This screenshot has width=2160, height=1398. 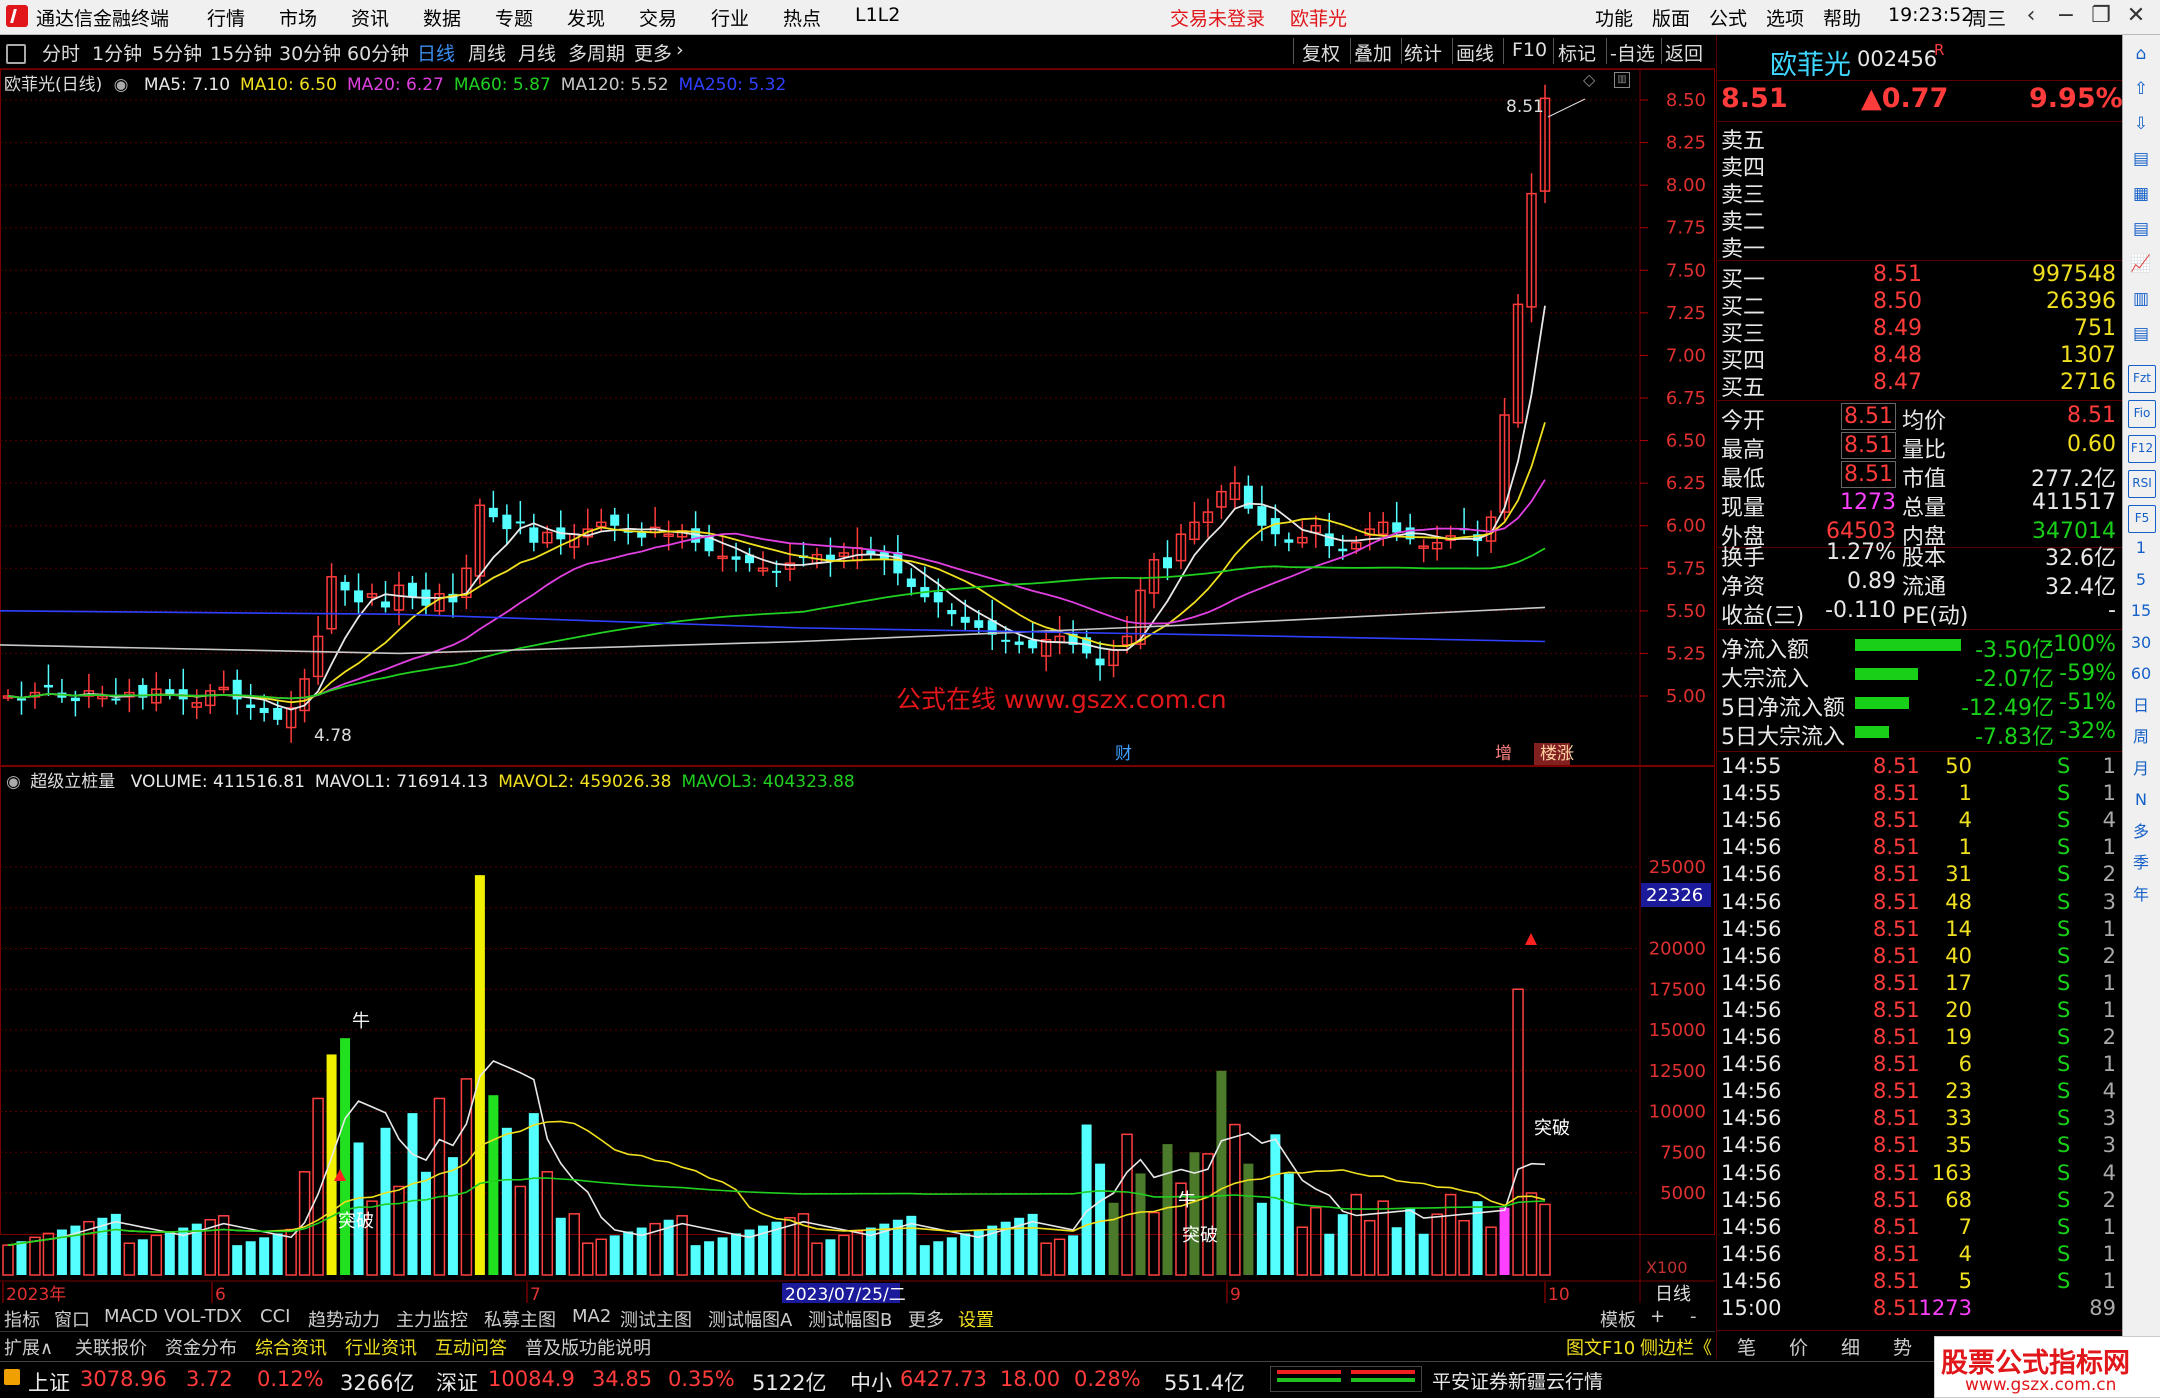 I want to click on sidebar-toggle: 侧边栏《, so click(x=1676, y=1347).